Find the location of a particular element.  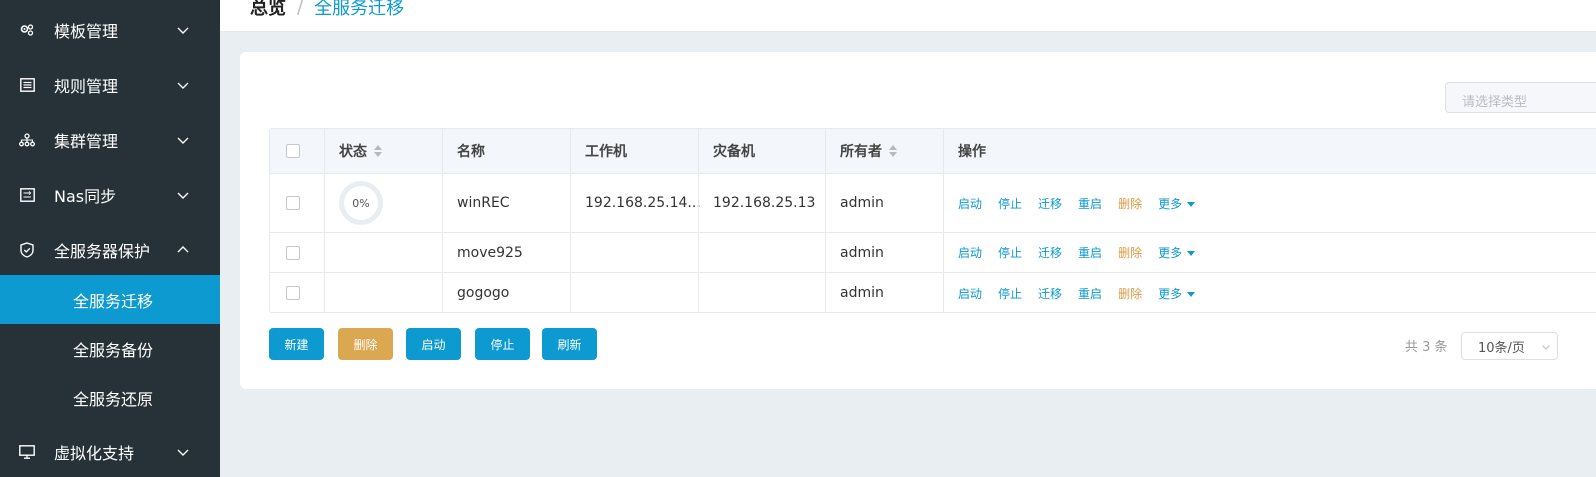

breadcrumb-home: 总览 is located at coordinates (268, 10).